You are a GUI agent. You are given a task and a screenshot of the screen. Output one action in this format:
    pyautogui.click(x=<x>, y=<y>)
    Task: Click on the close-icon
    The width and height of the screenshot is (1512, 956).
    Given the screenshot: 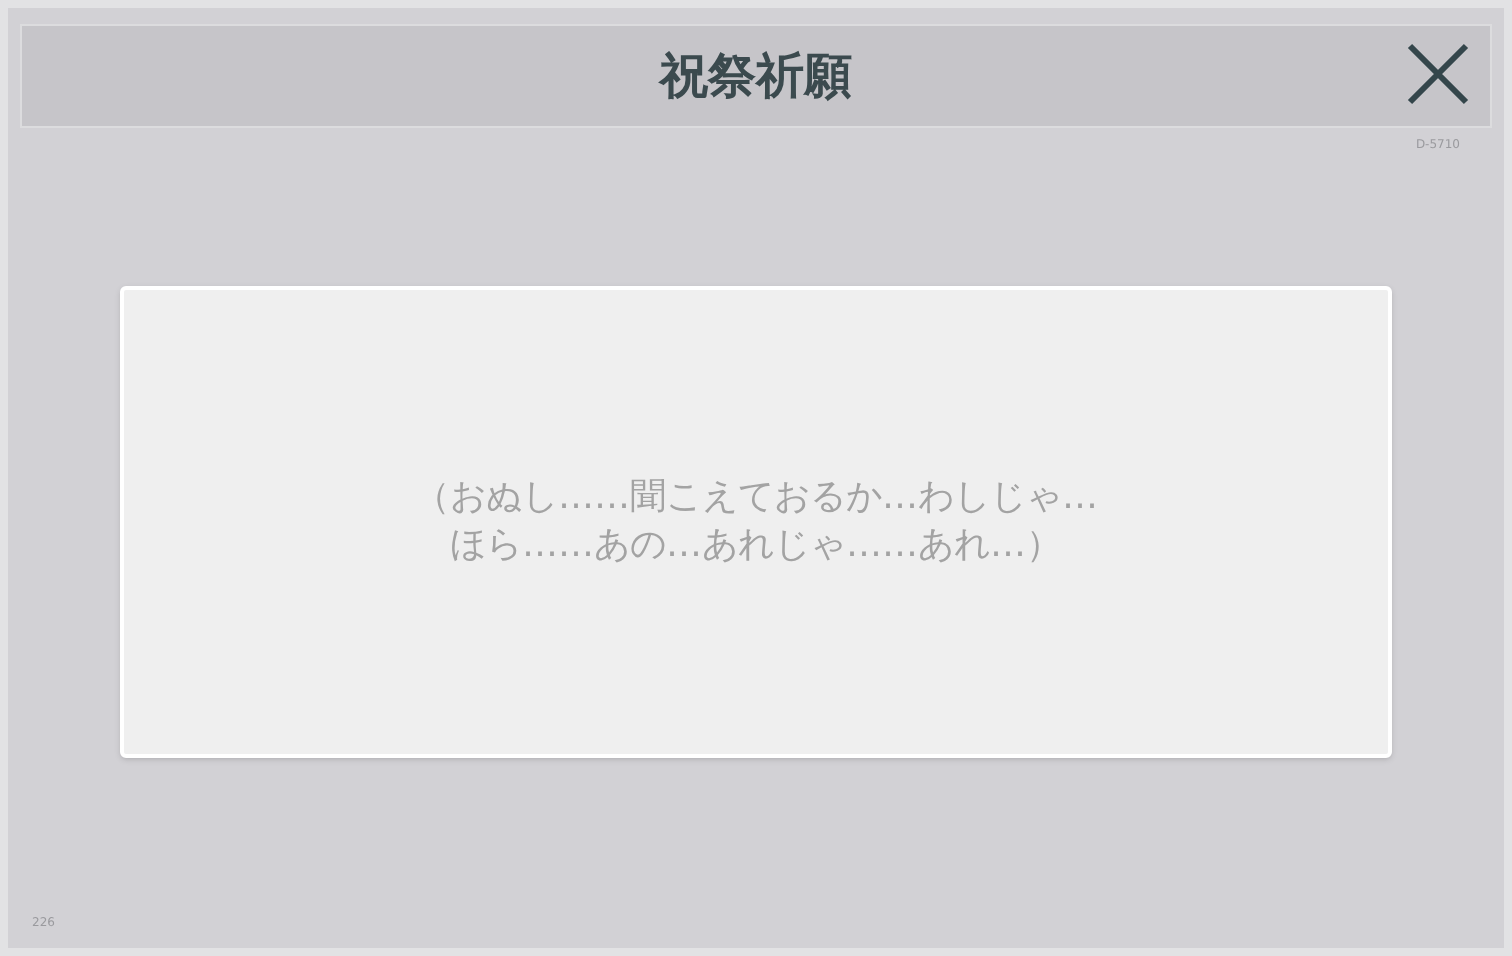 What is the action you would take?
    pyautogui.click(x=1438, y=74)
    